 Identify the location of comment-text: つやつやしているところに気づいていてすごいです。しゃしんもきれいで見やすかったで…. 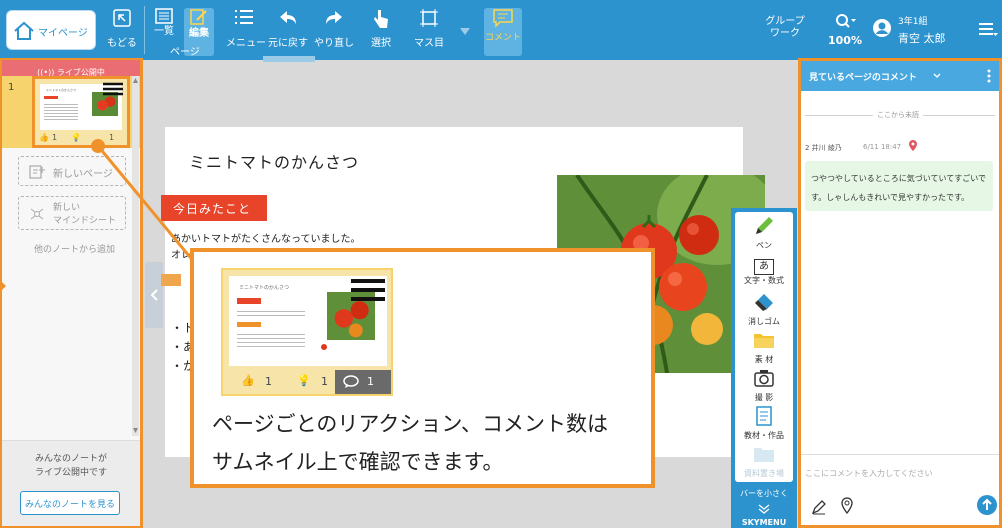
(899, 188).